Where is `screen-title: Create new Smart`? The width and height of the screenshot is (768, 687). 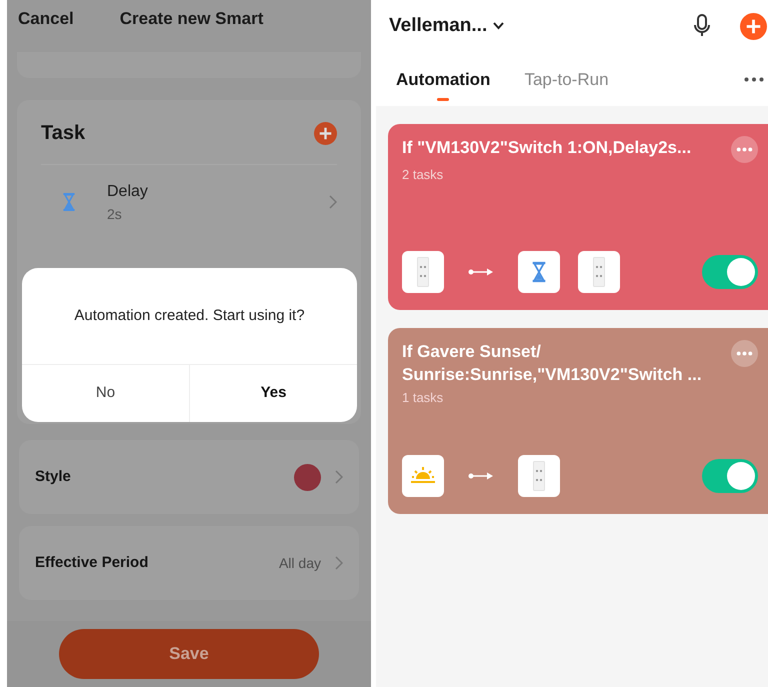
screen-title: Create new Smart is located at coordinates (192, 19).